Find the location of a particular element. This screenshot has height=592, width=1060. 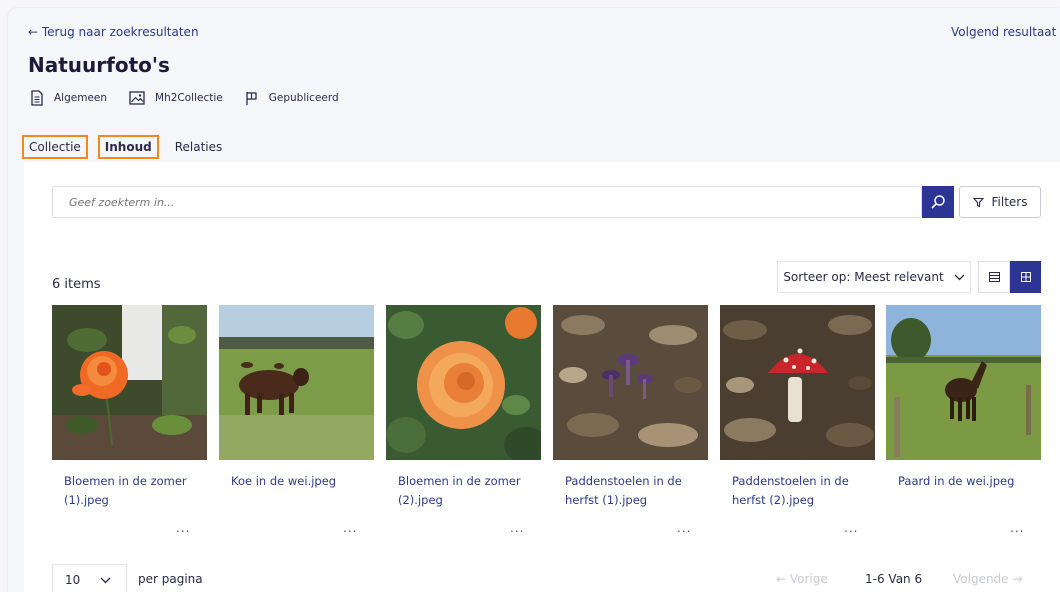

thumbnail-purple-mushrooms is located at coordinates (630, 382).